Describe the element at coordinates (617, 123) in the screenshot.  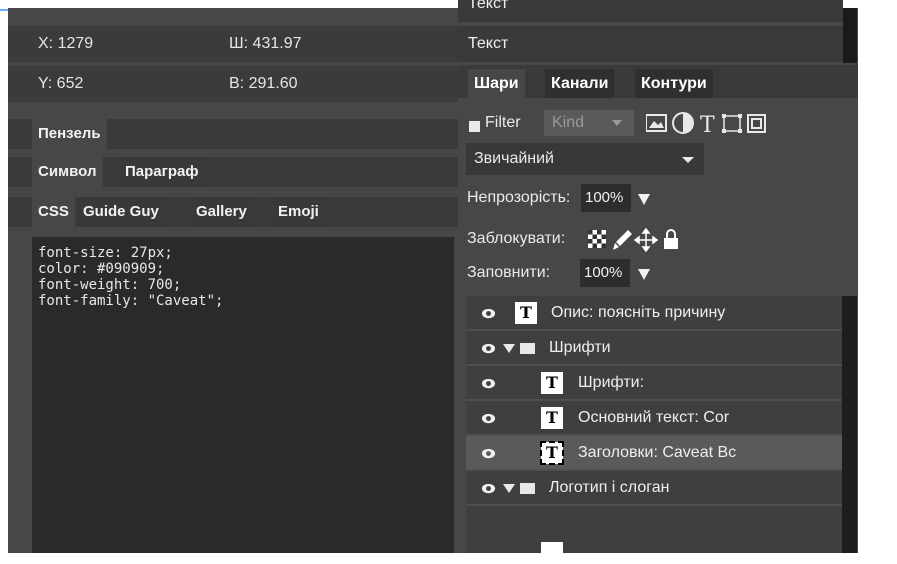
I see `kind-chevron-icon` at that location.